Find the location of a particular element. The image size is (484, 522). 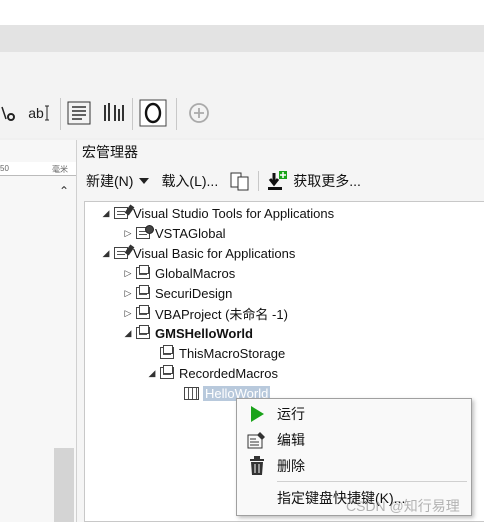

tree-node-vstaglobal: ▷ VSTAGlobal is located at coordinates (174, 233).